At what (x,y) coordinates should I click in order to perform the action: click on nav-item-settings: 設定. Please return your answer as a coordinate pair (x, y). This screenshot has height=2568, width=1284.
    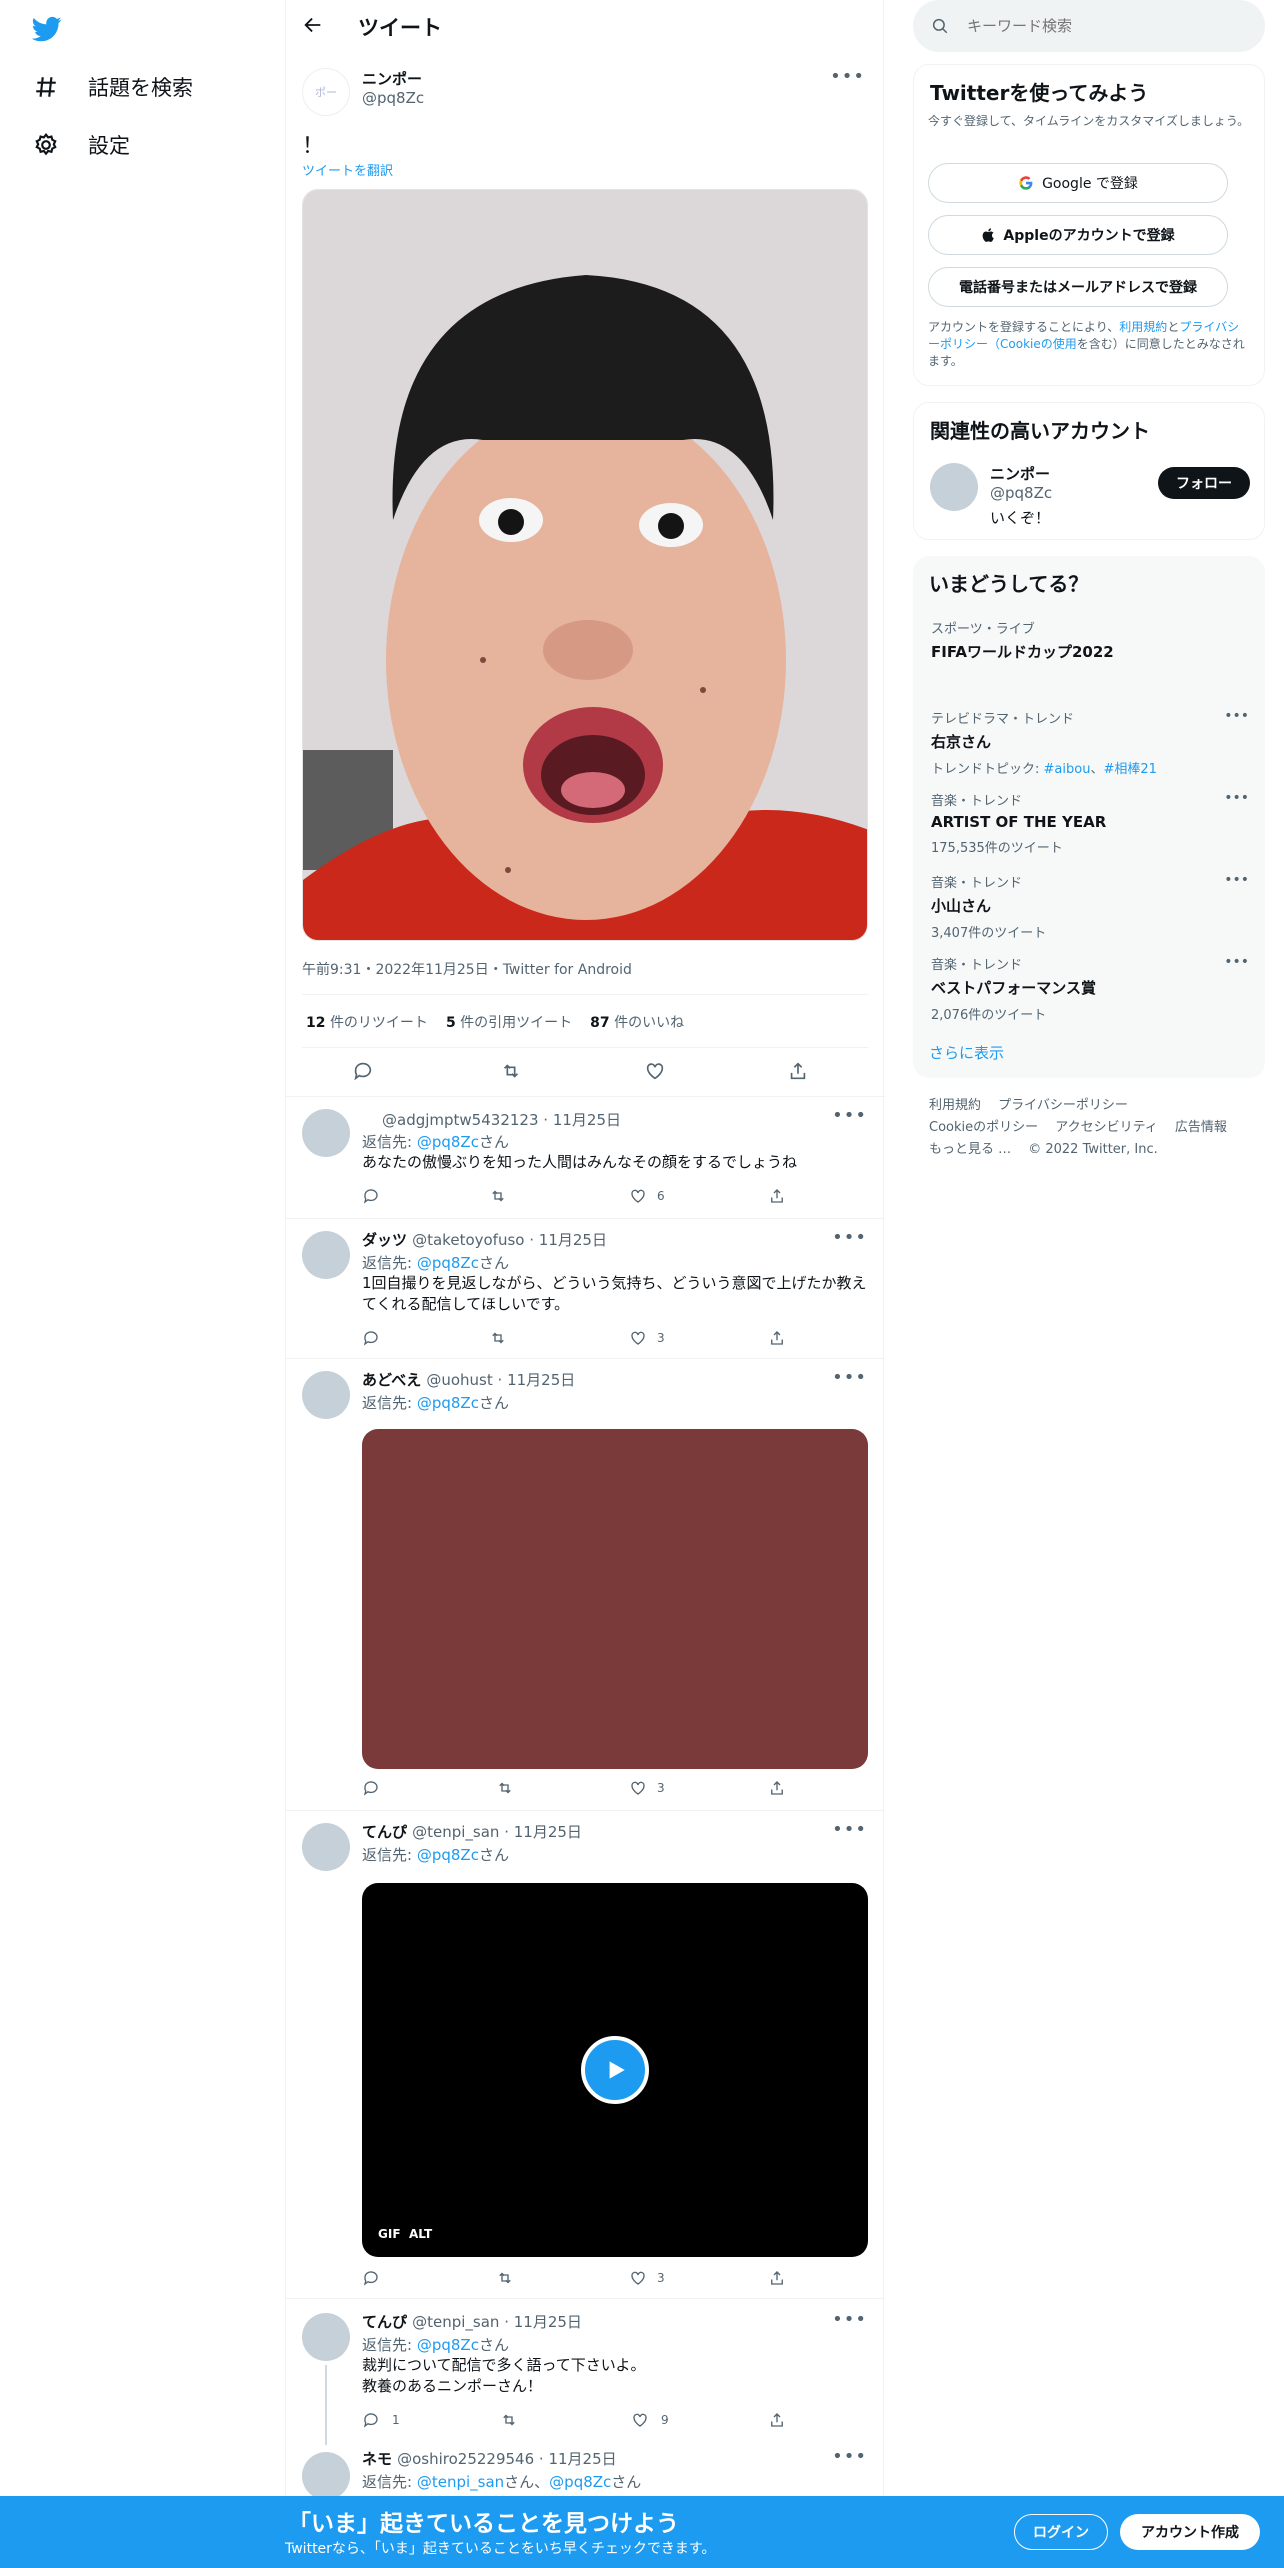
    Looking at the image, I should click on (81, 145).